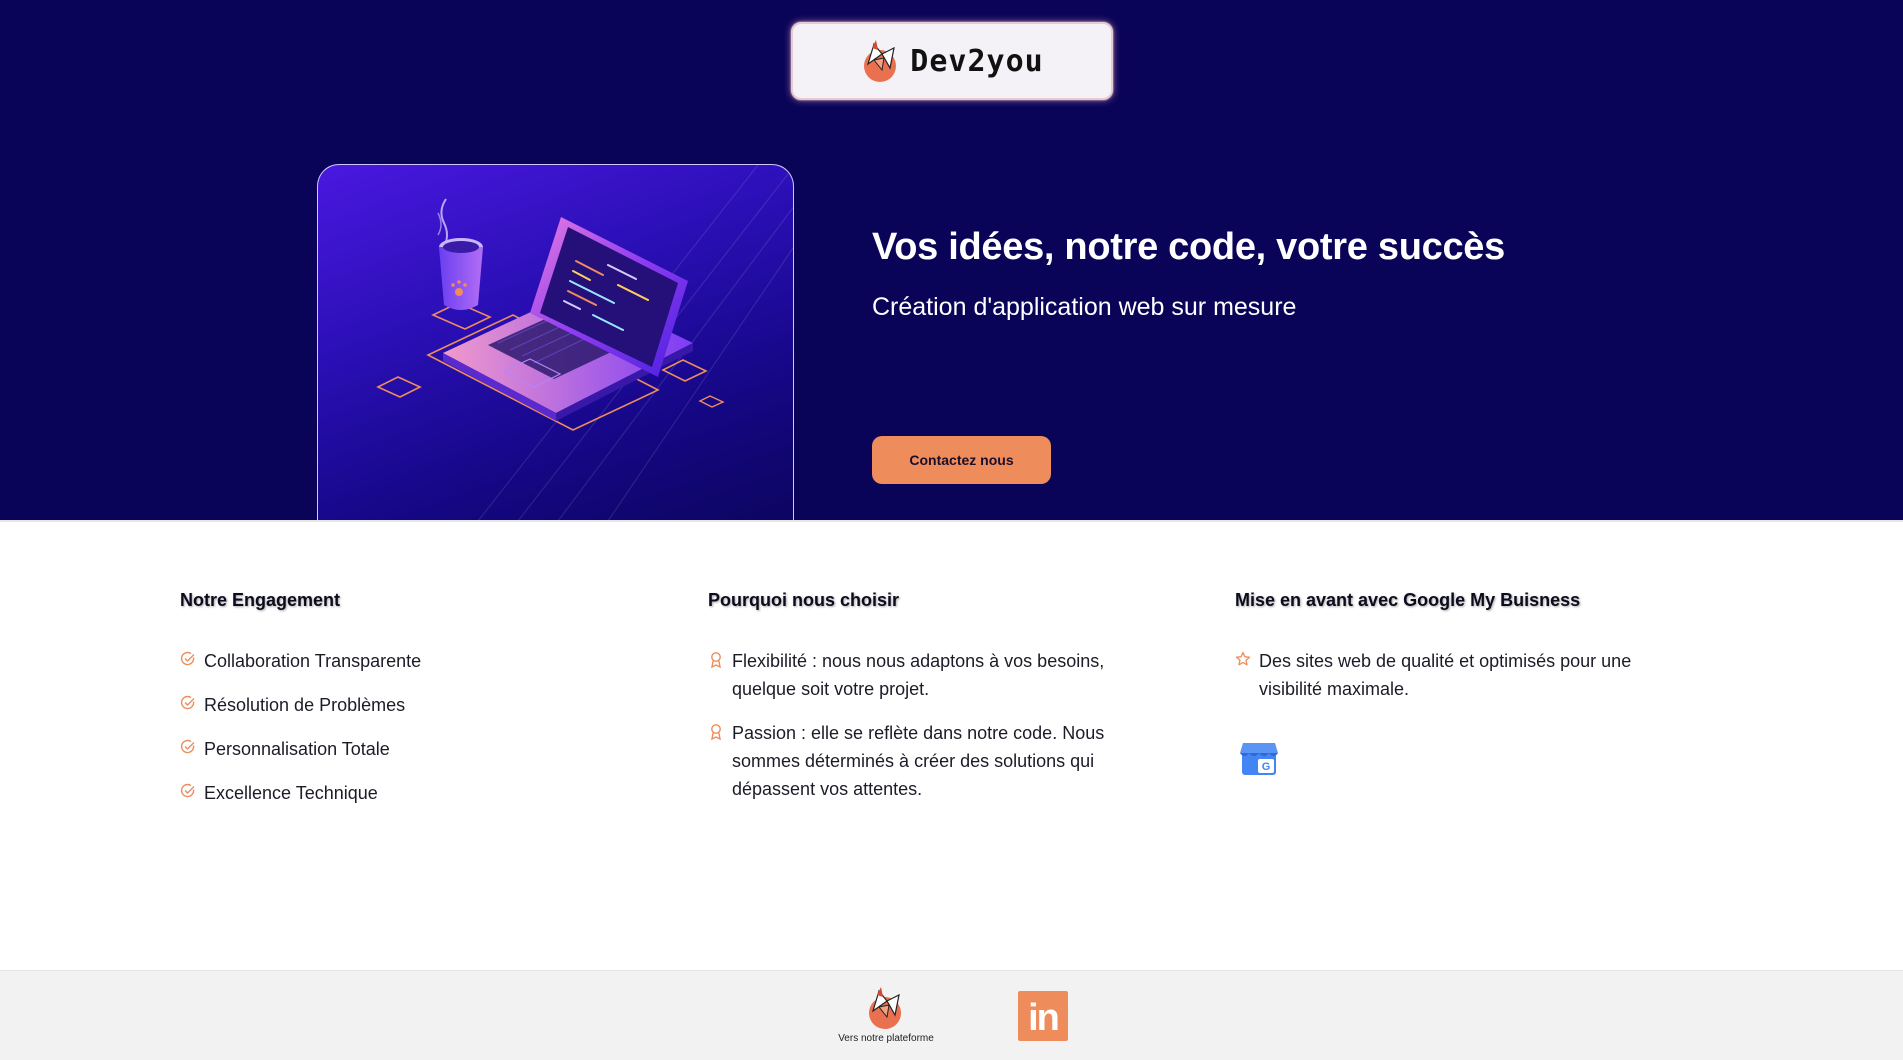 The image size is (1903, 1060). Describe the element at coordinates (1266, 767) in the screenshot. I see `svg-text: G` at that location.